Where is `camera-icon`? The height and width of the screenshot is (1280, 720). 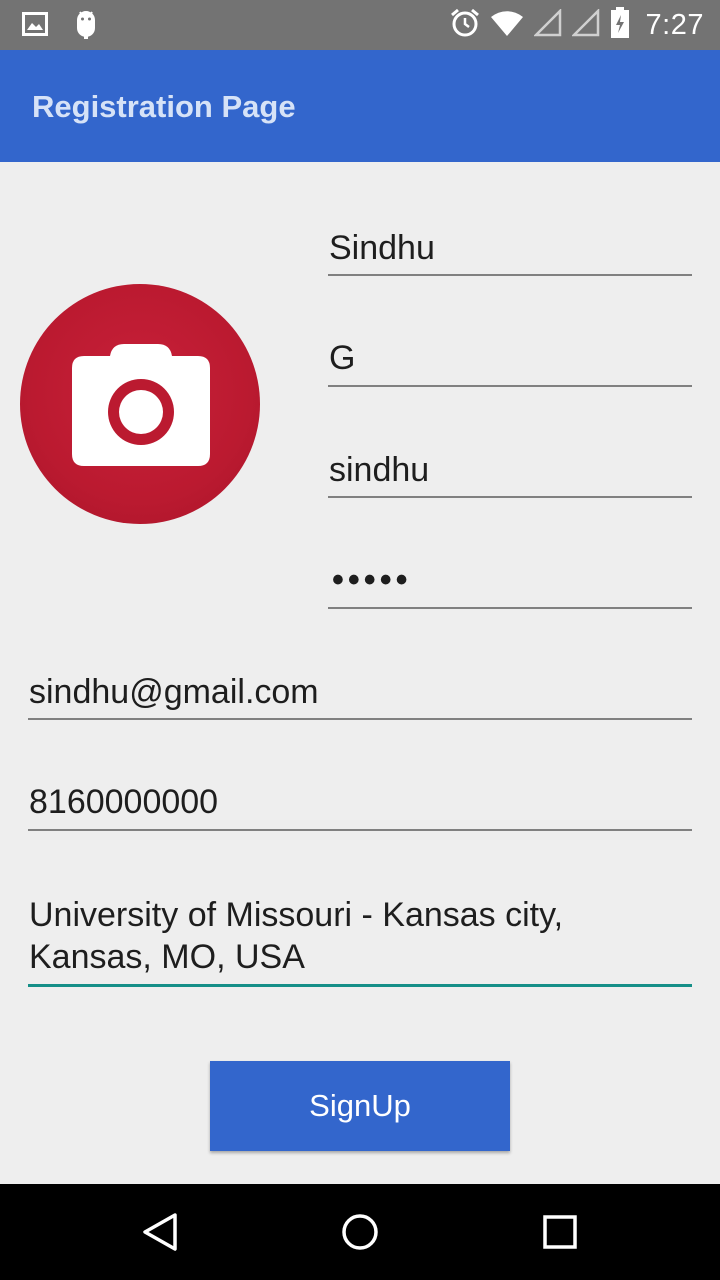 camera-icon is located at coordinates (141, 405).